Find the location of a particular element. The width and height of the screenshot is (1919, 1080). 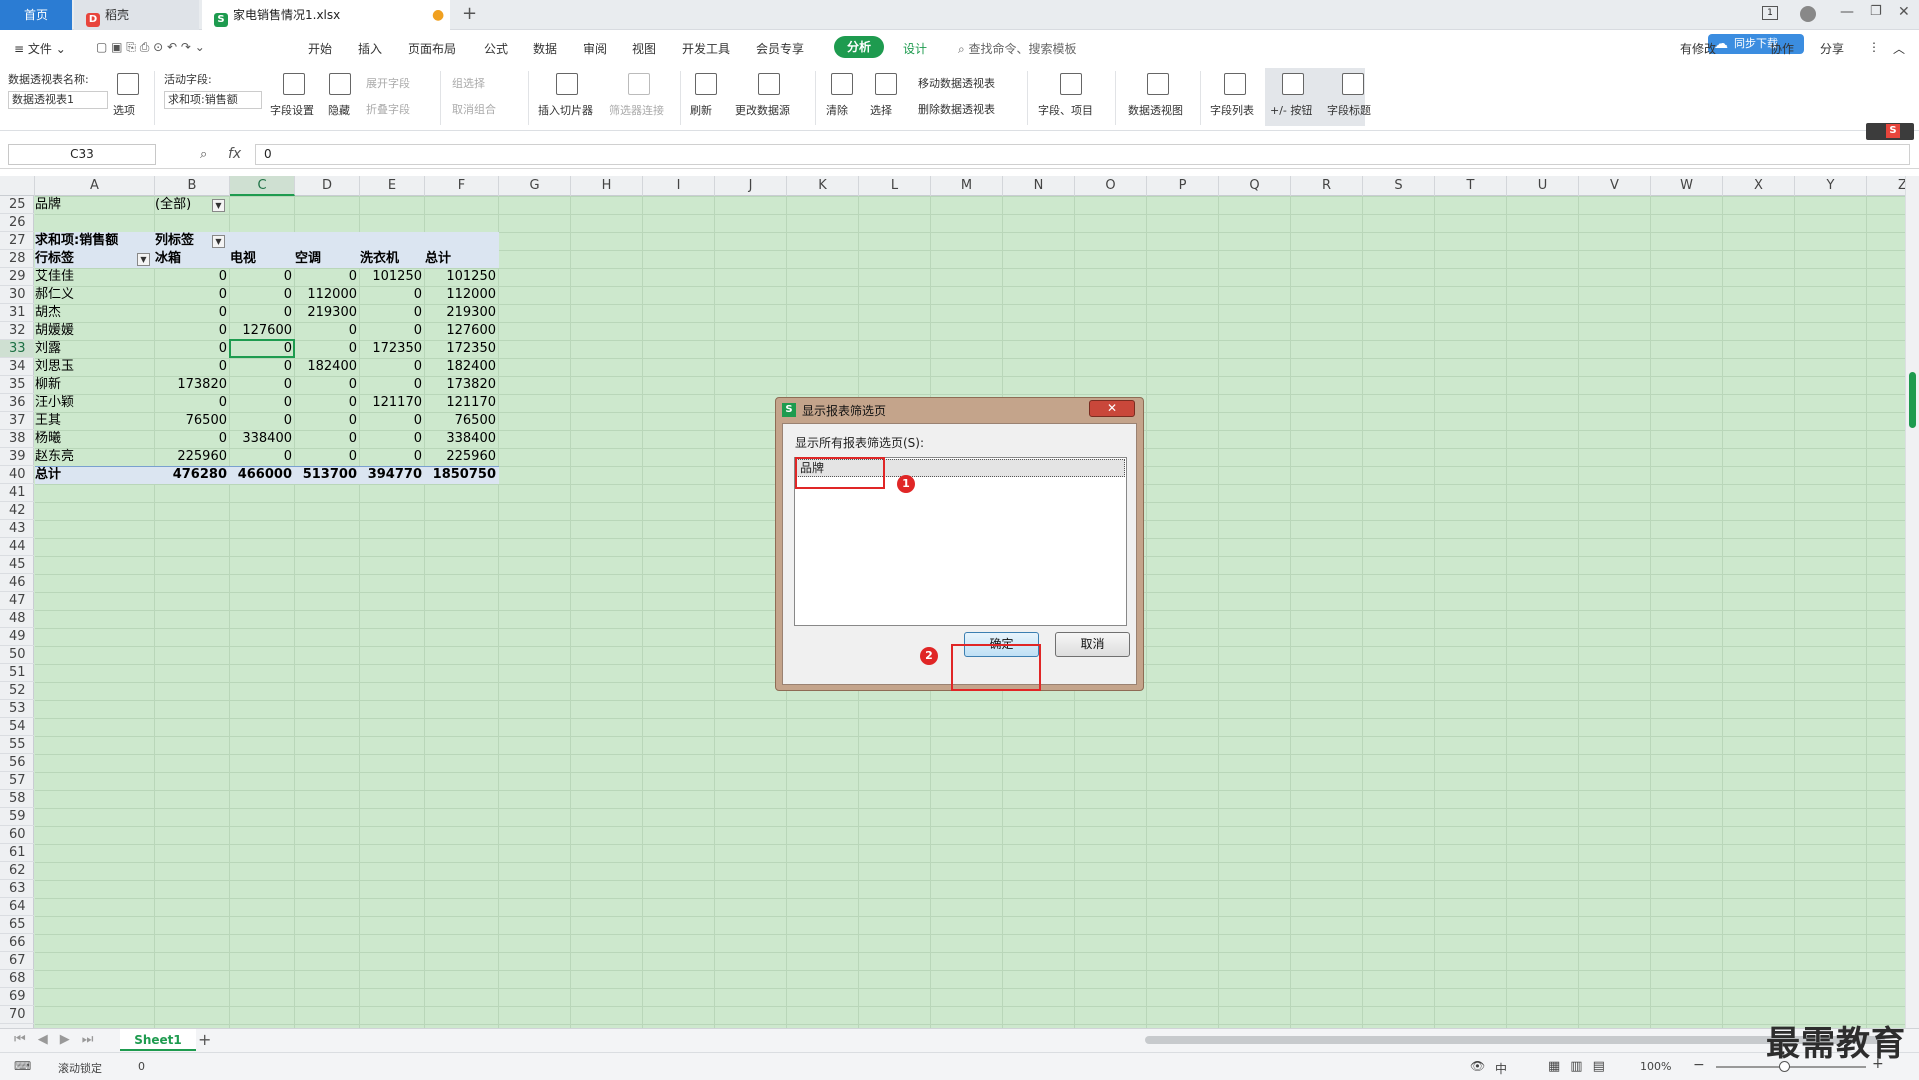

row-header-50: 50 is located at coordinates (17, 655).